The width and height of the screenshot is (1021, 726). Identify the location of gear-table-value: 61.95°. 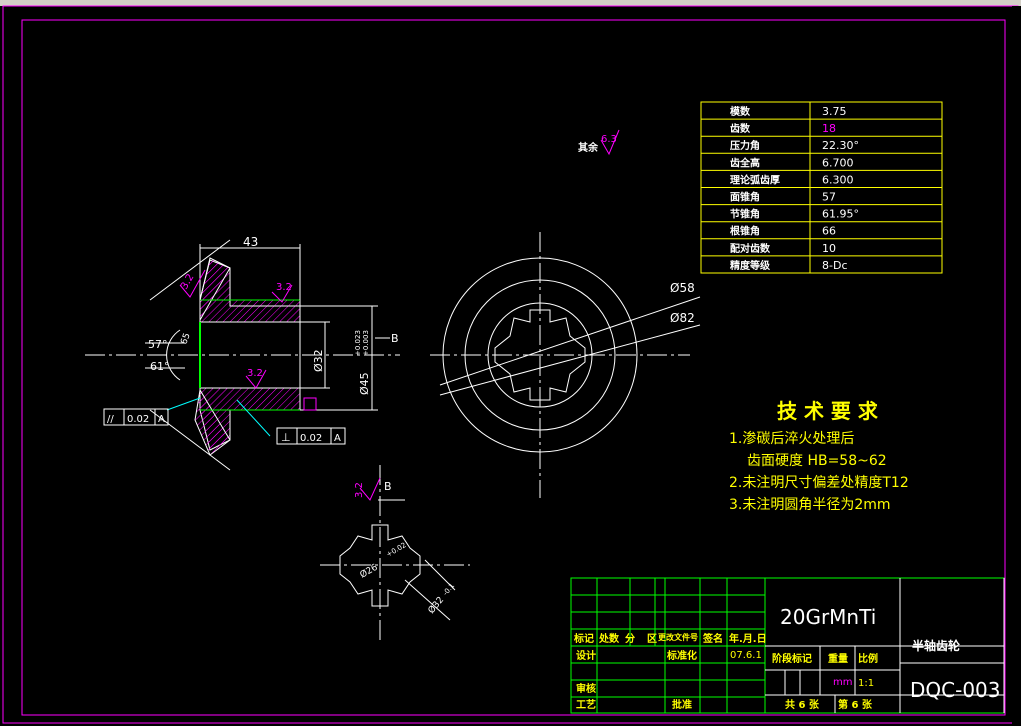
(840, 214).